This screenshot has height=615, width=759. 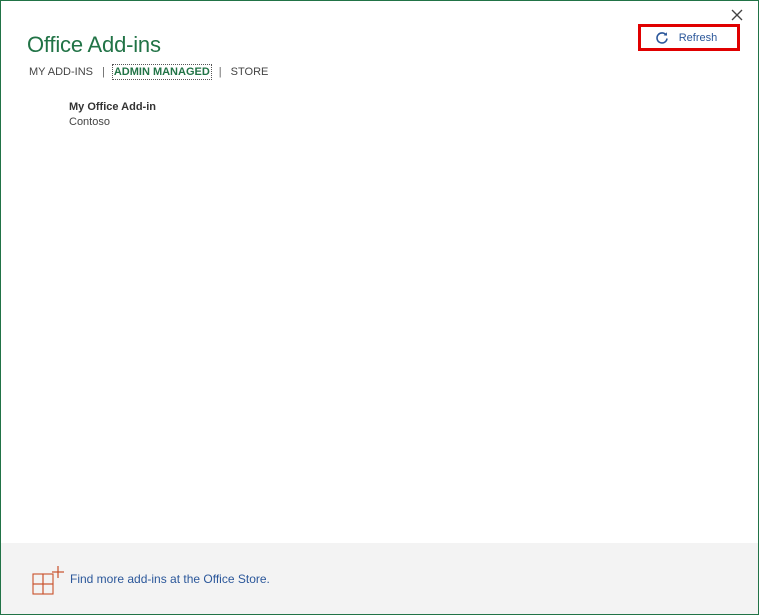 What do you see at coordinates (661, 37) in the screenshot?
I see `refresh-icon` at bounding box center [661, 37].